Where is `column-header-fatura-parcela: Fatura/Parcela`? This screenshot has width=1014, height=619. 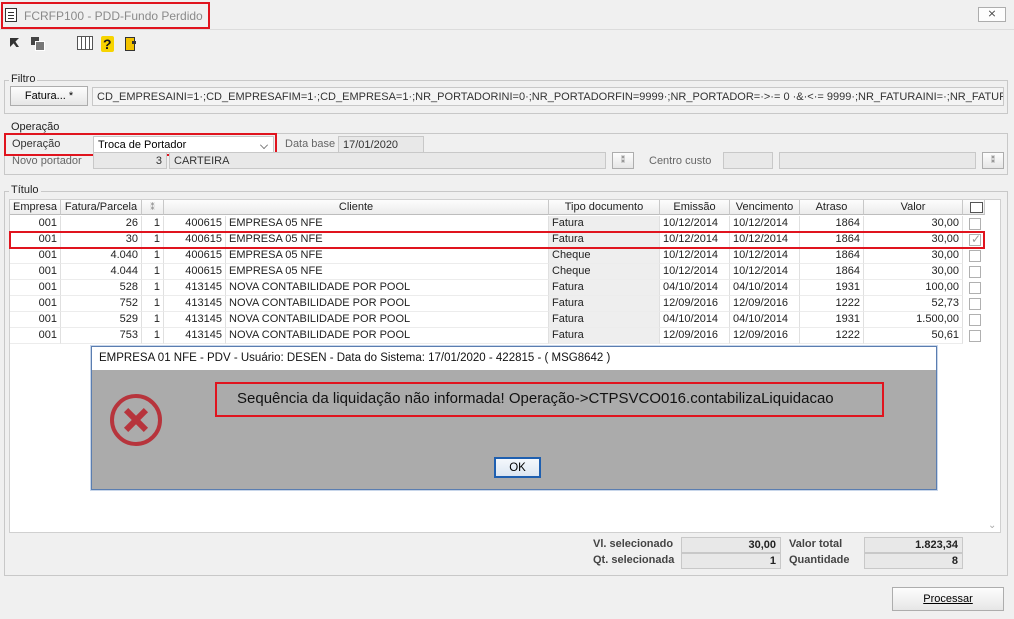 column-header-fatura-parcela: Fatura/Parcela is located at coordinates (101, 207).